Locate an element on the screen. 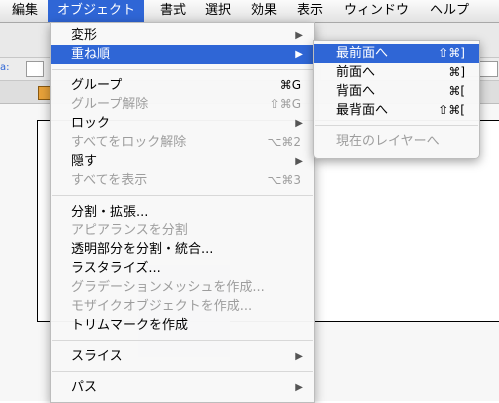 Image resolution: width=499 pixels, height=403 pixels. control-field is located at coordinates (35, 69).